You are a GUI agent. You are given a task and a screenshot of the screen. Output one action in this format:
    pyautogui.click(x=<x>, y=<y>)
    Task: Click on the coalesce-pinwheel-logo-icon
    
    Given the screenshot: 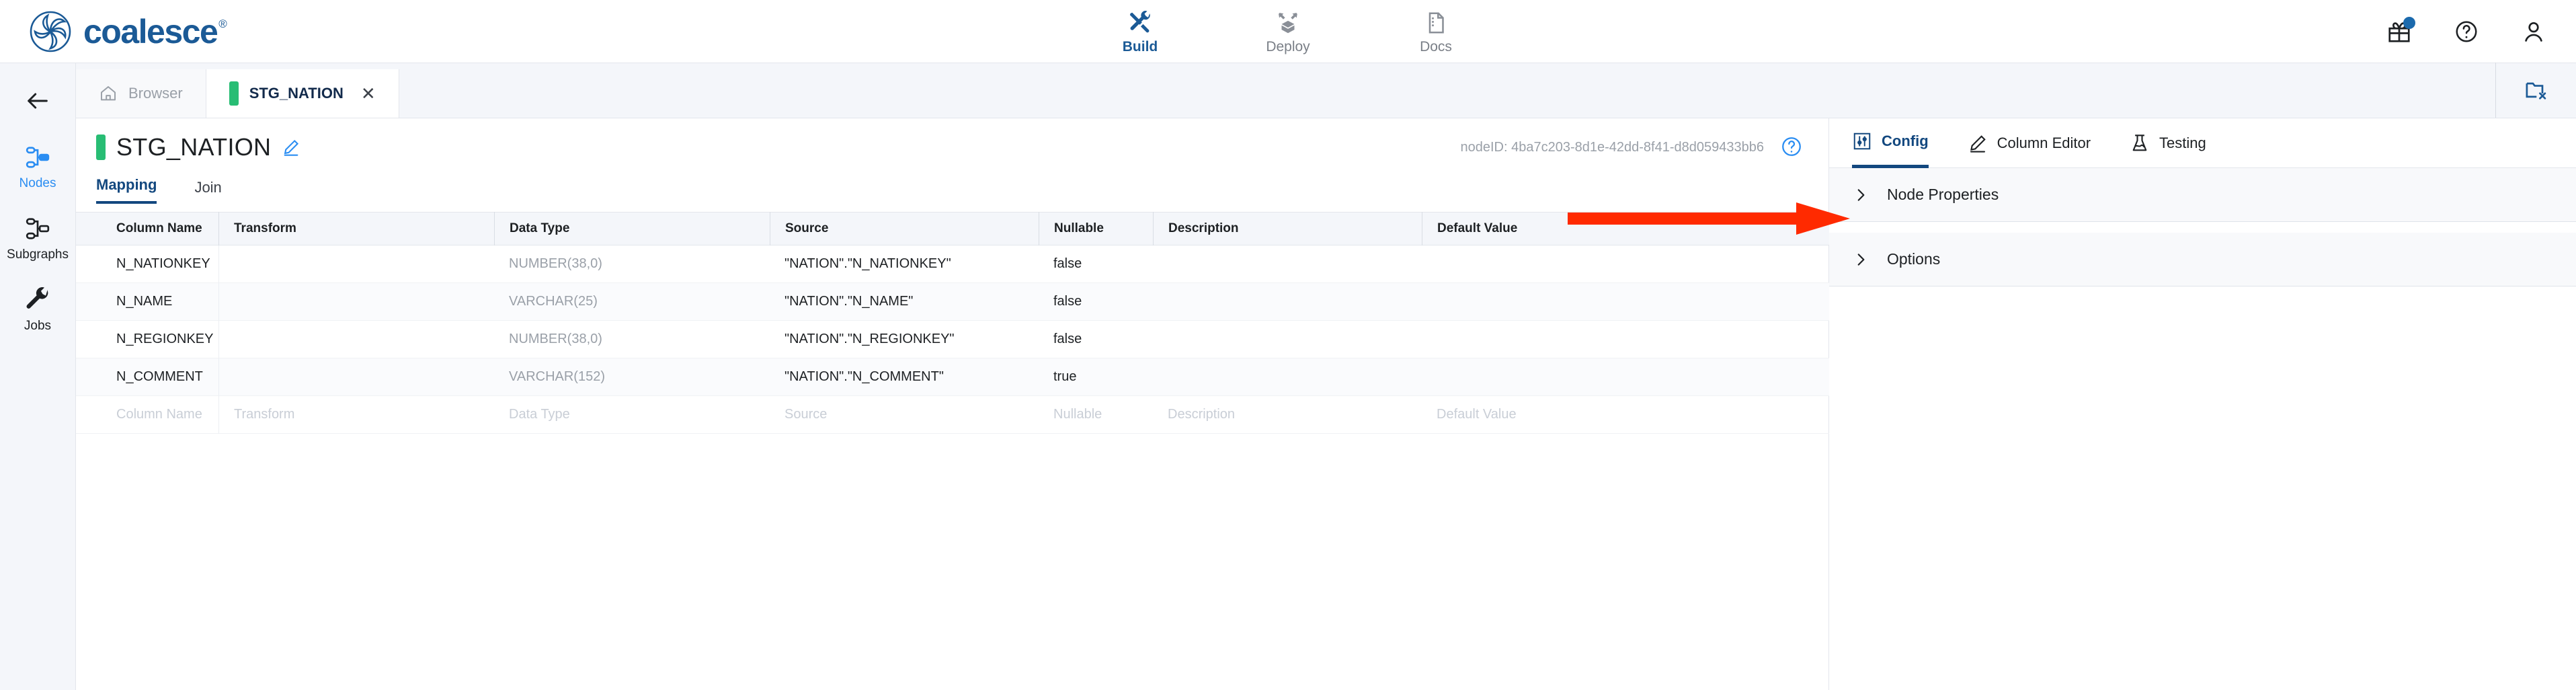 What is the action you would take?
    pyautogui.click(x=50, y=32)
    